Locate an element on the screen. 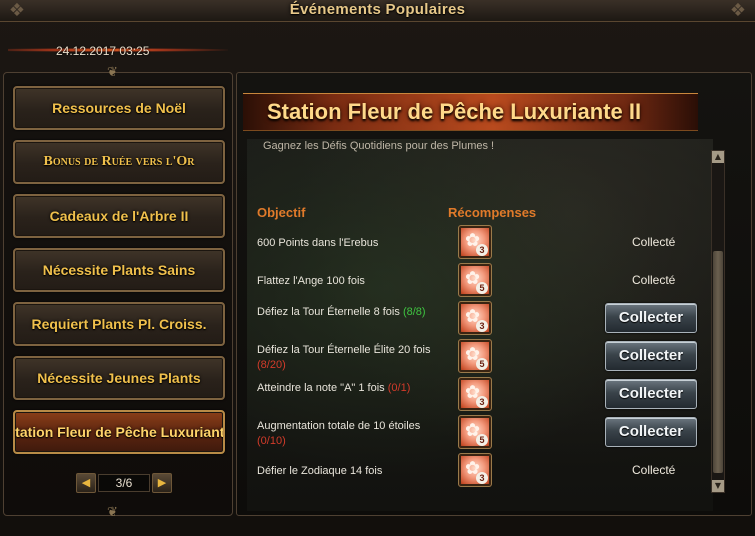  event-list-item-label: Bonus de Ruée vers l'Or is located at coordinates (119, 161).